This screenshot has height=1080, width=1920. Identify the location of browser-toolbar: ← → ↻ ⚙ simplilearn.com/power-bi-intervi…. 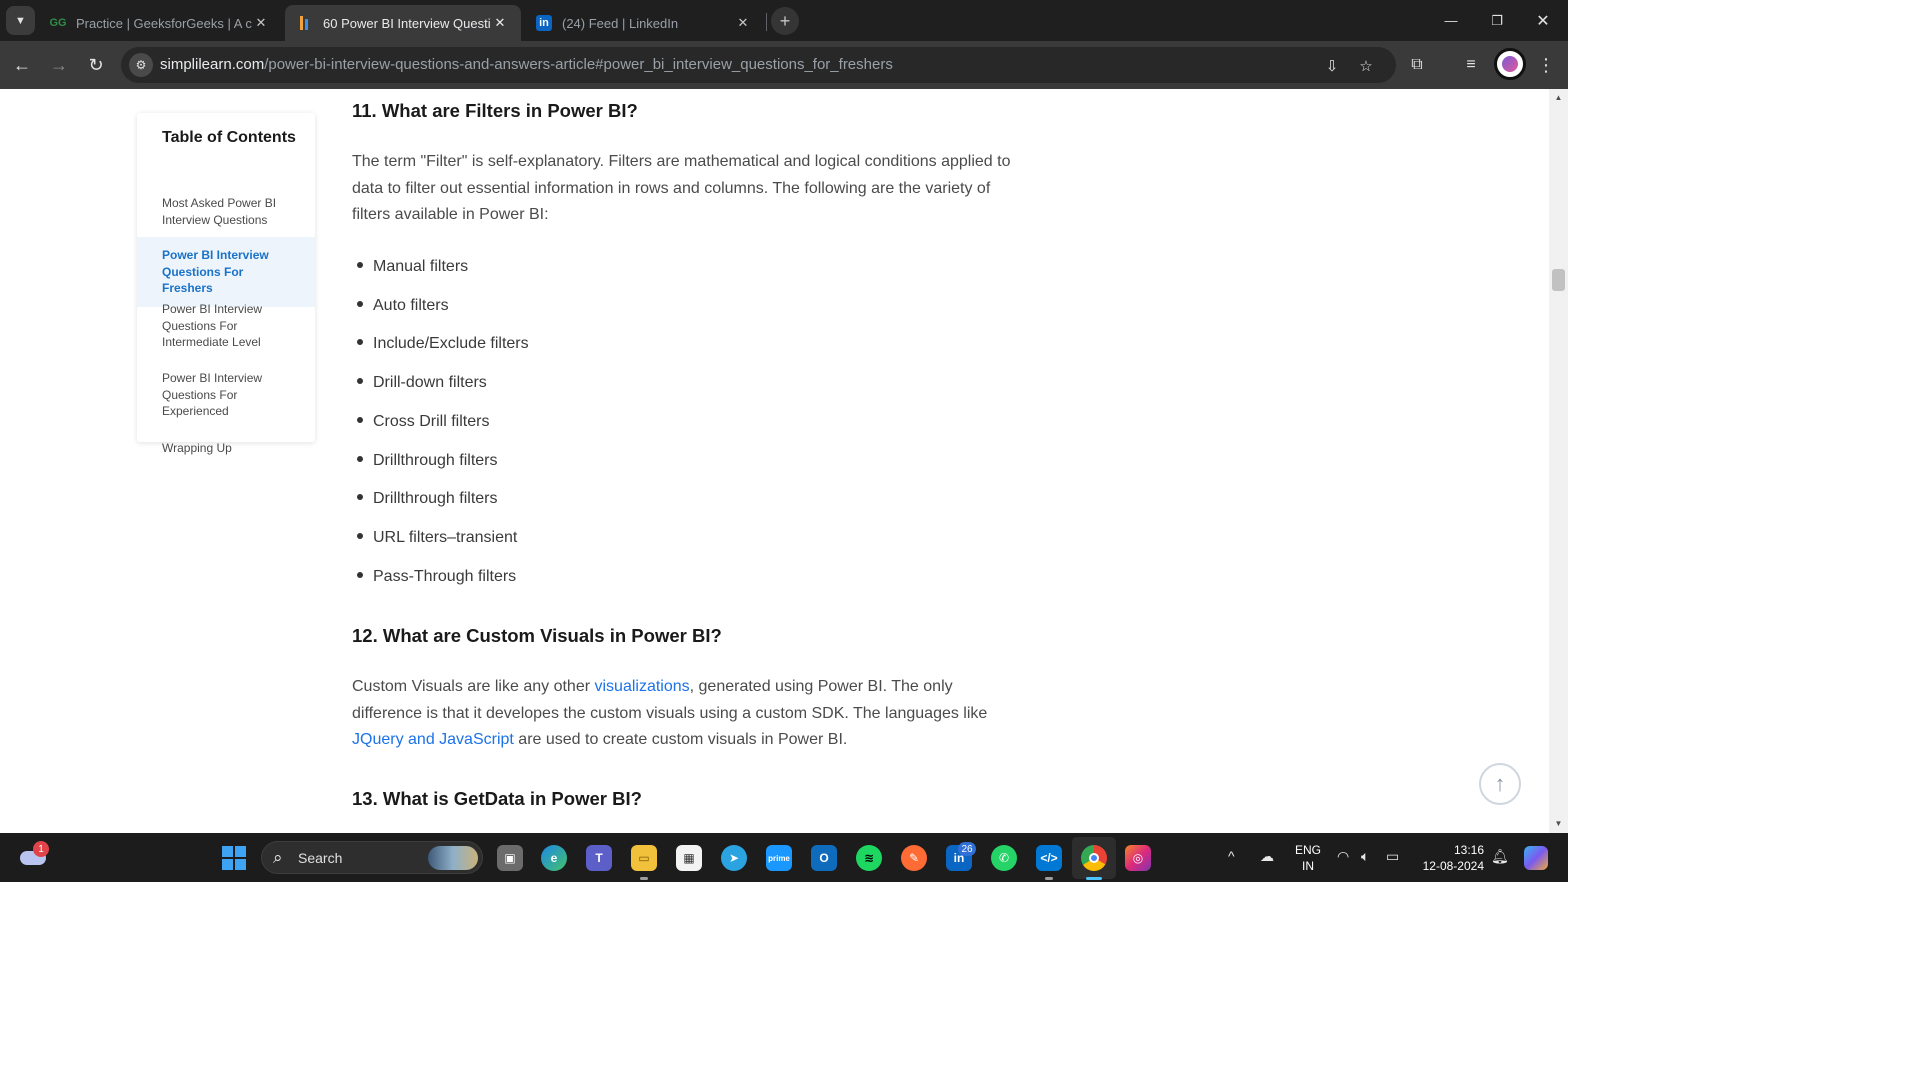
(784, 65).